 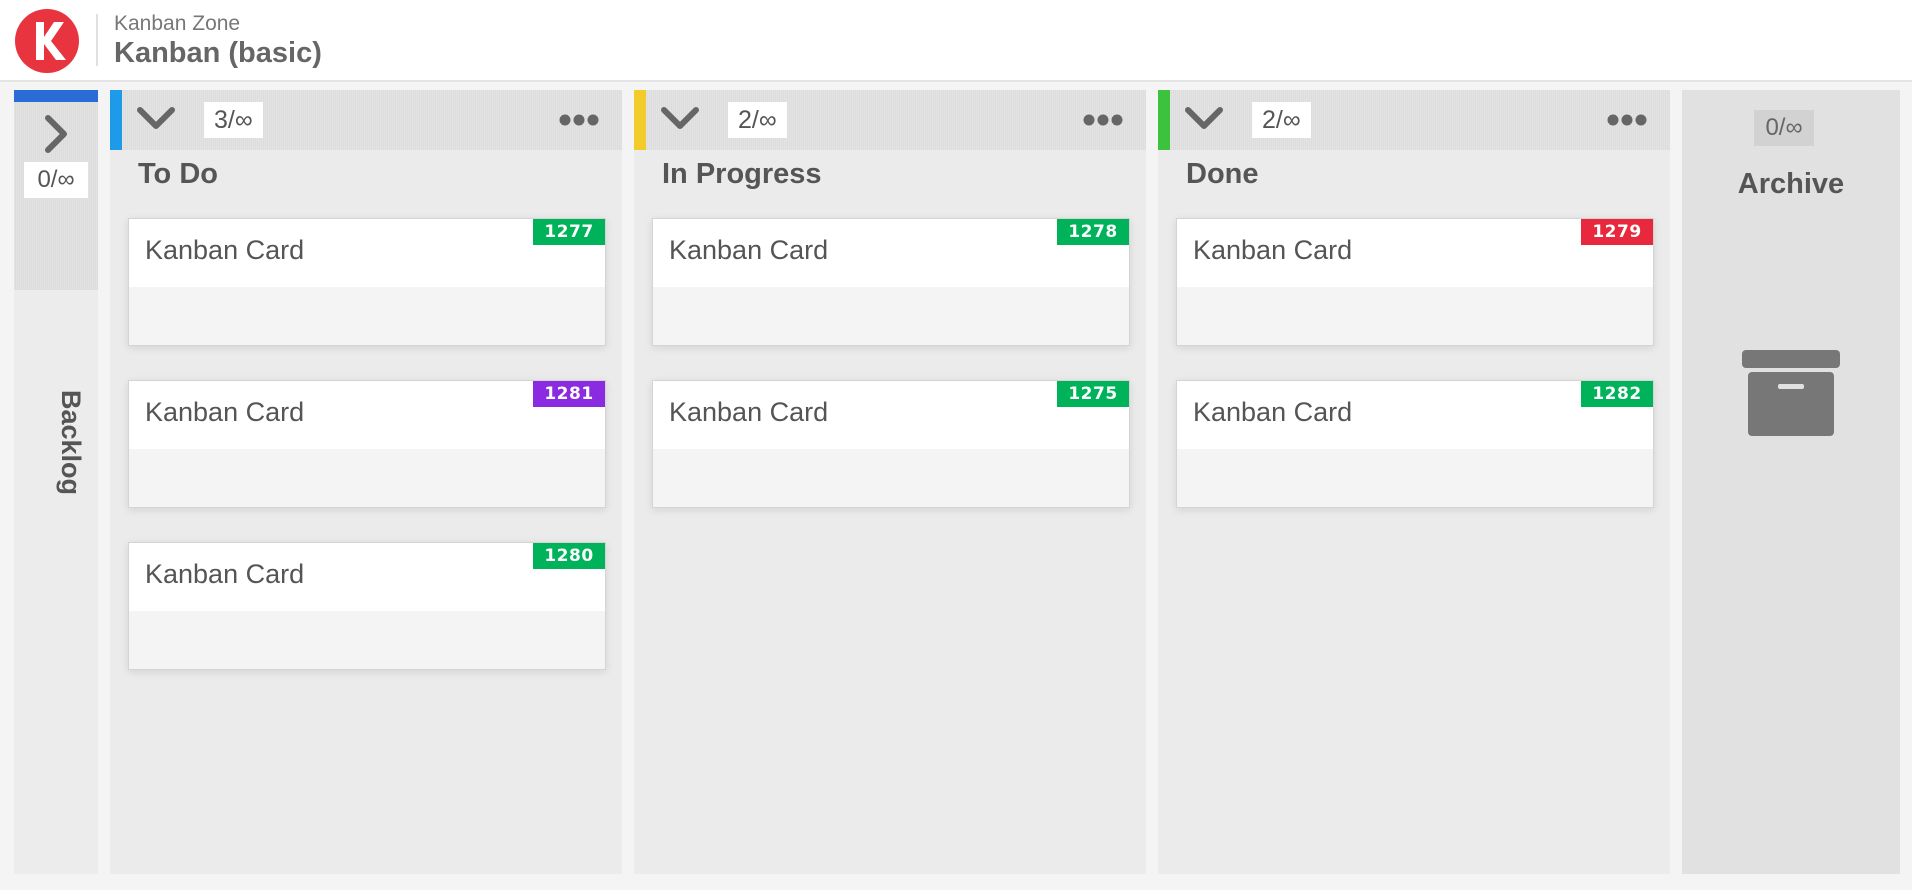 I want to click on kanban-card: Kanban Card 1277, so click(x=367, y=282).